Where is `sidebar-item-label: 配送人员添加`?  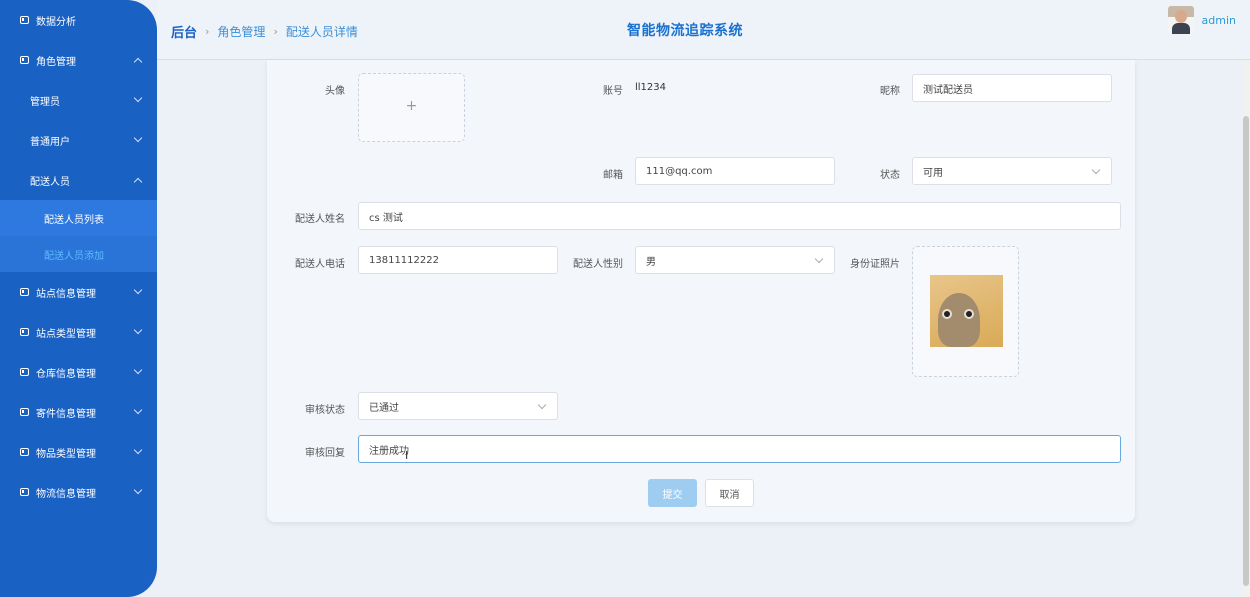
sidebar-item-label: 配送人员添加 is located at coordinates (74, 256).